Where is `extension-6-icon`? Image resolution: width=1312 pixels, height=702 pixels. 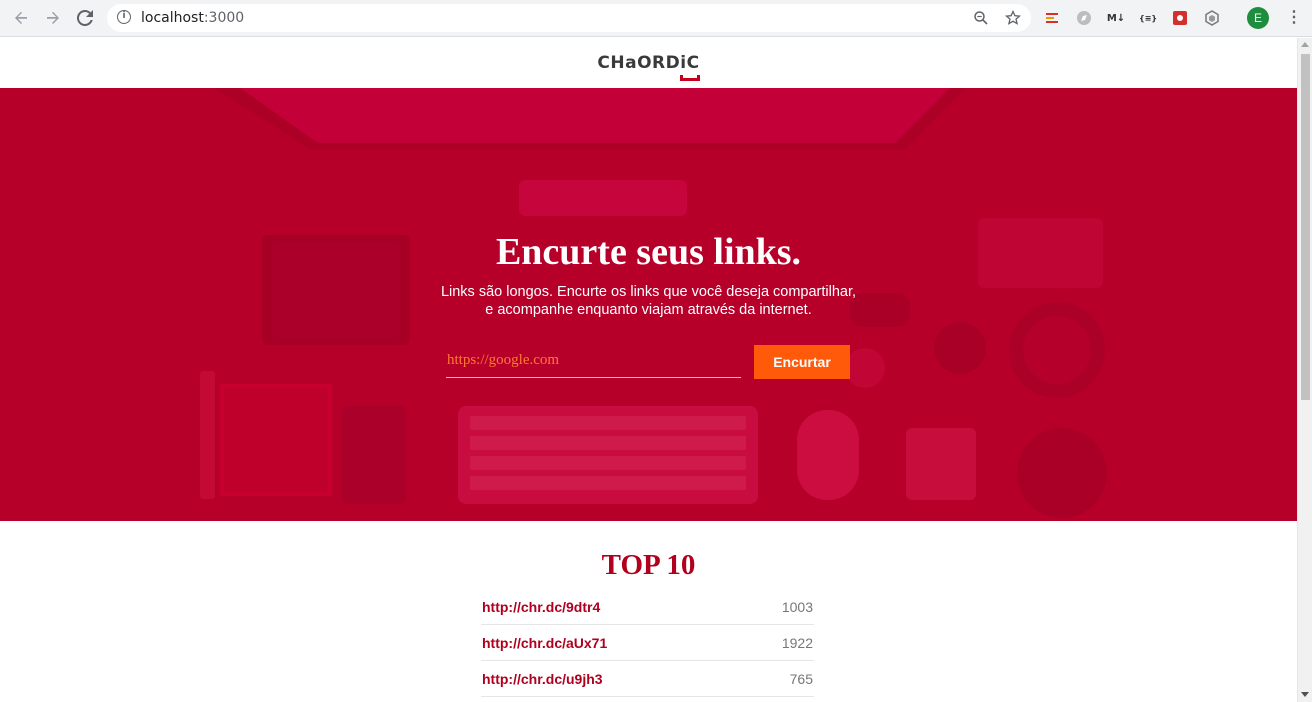 extension-6-icon is located at coordinates (1212, 18).